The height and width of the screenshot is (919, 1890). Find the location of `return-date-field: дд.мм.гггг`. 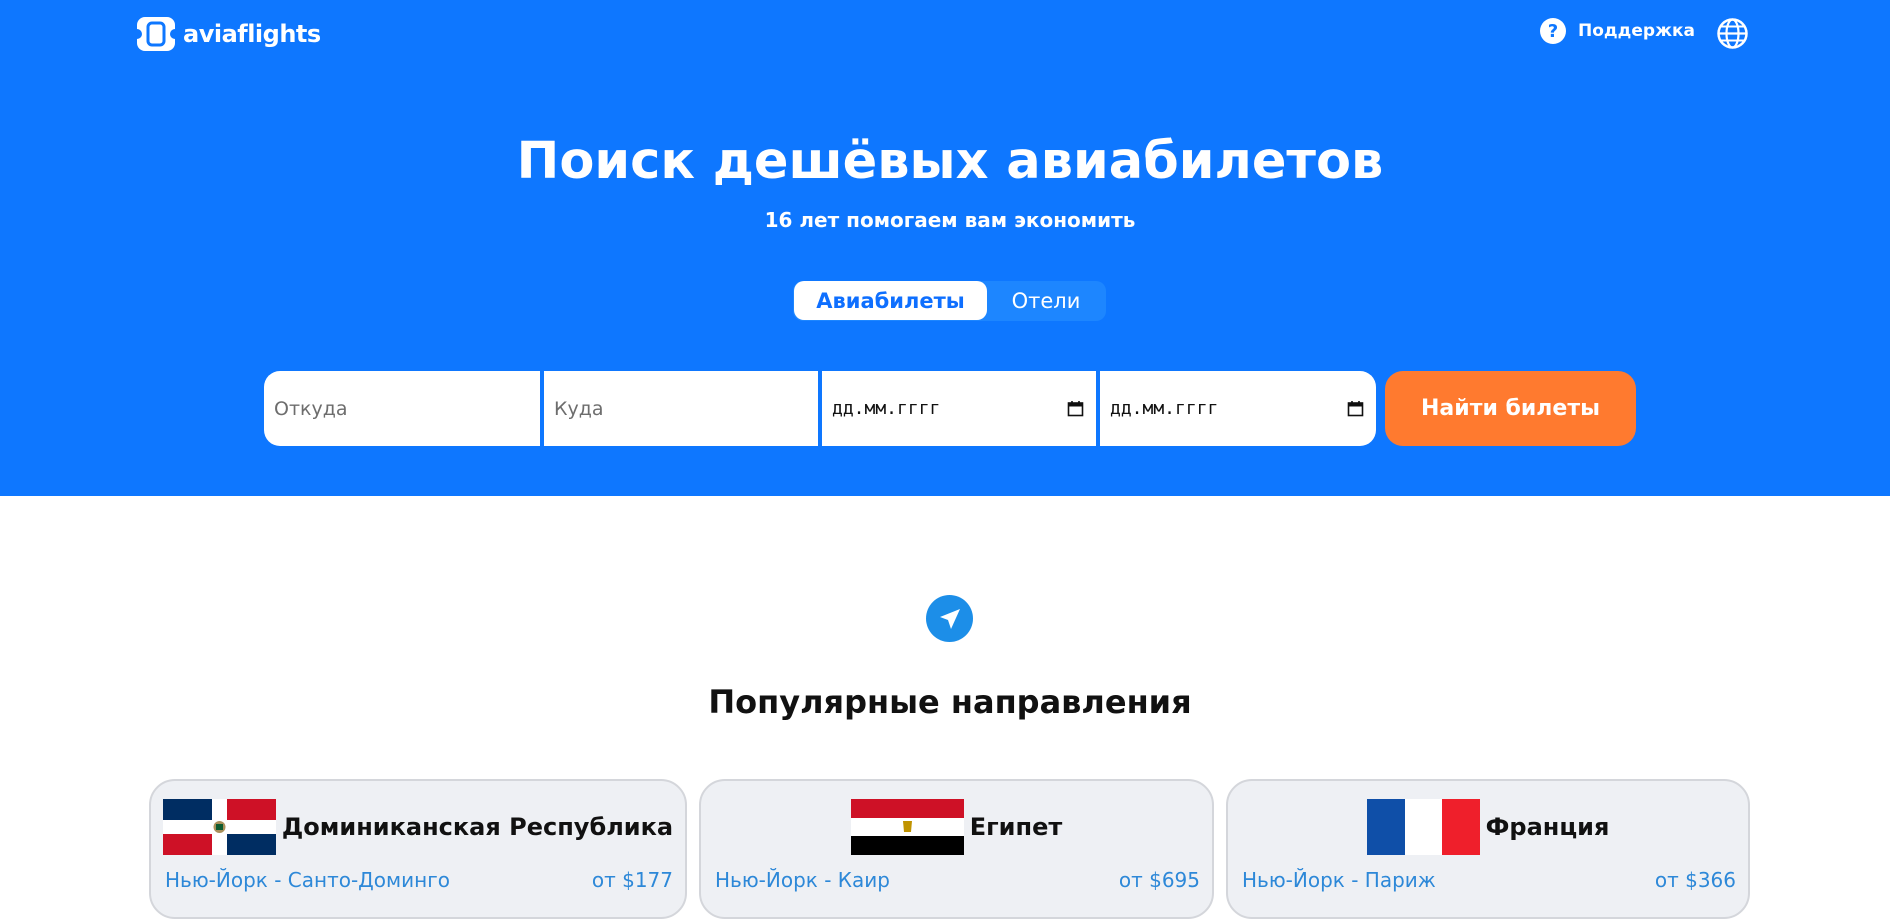

return-date-field: дд.мм.гггг is located at coordinates (1238, 408).